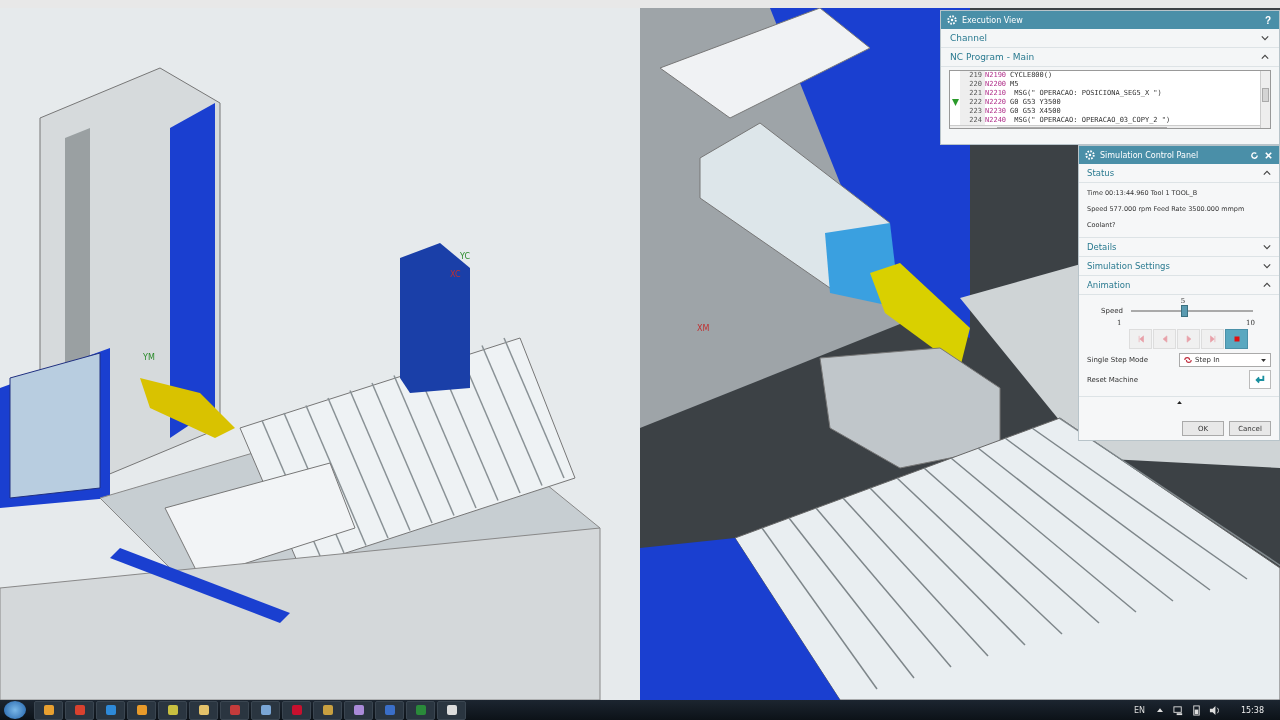  I want to click on panel-title: Simulation Control Panel, so click(1149, 155).